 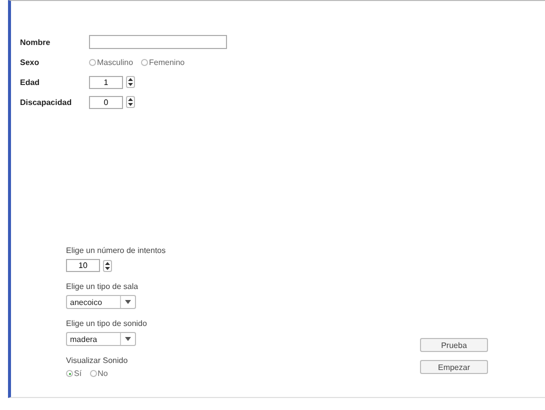 What do you see at coordinates (97, 360) in the screenshot?
I see `field-label: Visualizar Sonido` at bounding box center [97, 360].